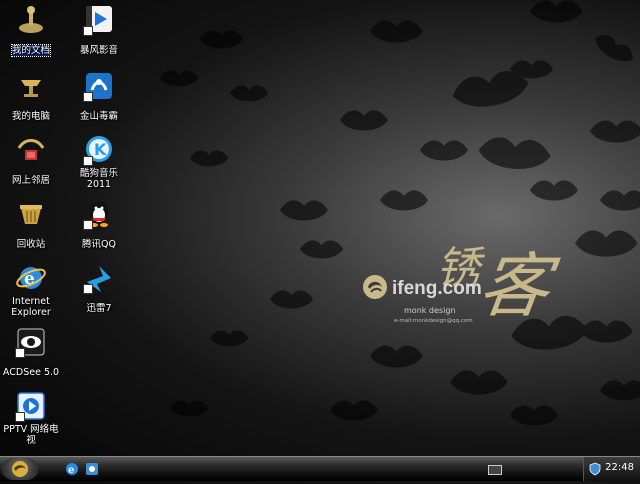 The width and height of the screenshot is (640, 484). I want to click on kingsoft-antivirus-icon, so click(99, 86).